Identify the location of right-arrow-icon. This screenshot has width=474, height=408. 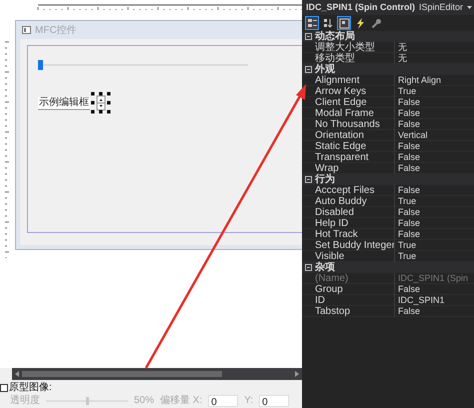
(297, 374).